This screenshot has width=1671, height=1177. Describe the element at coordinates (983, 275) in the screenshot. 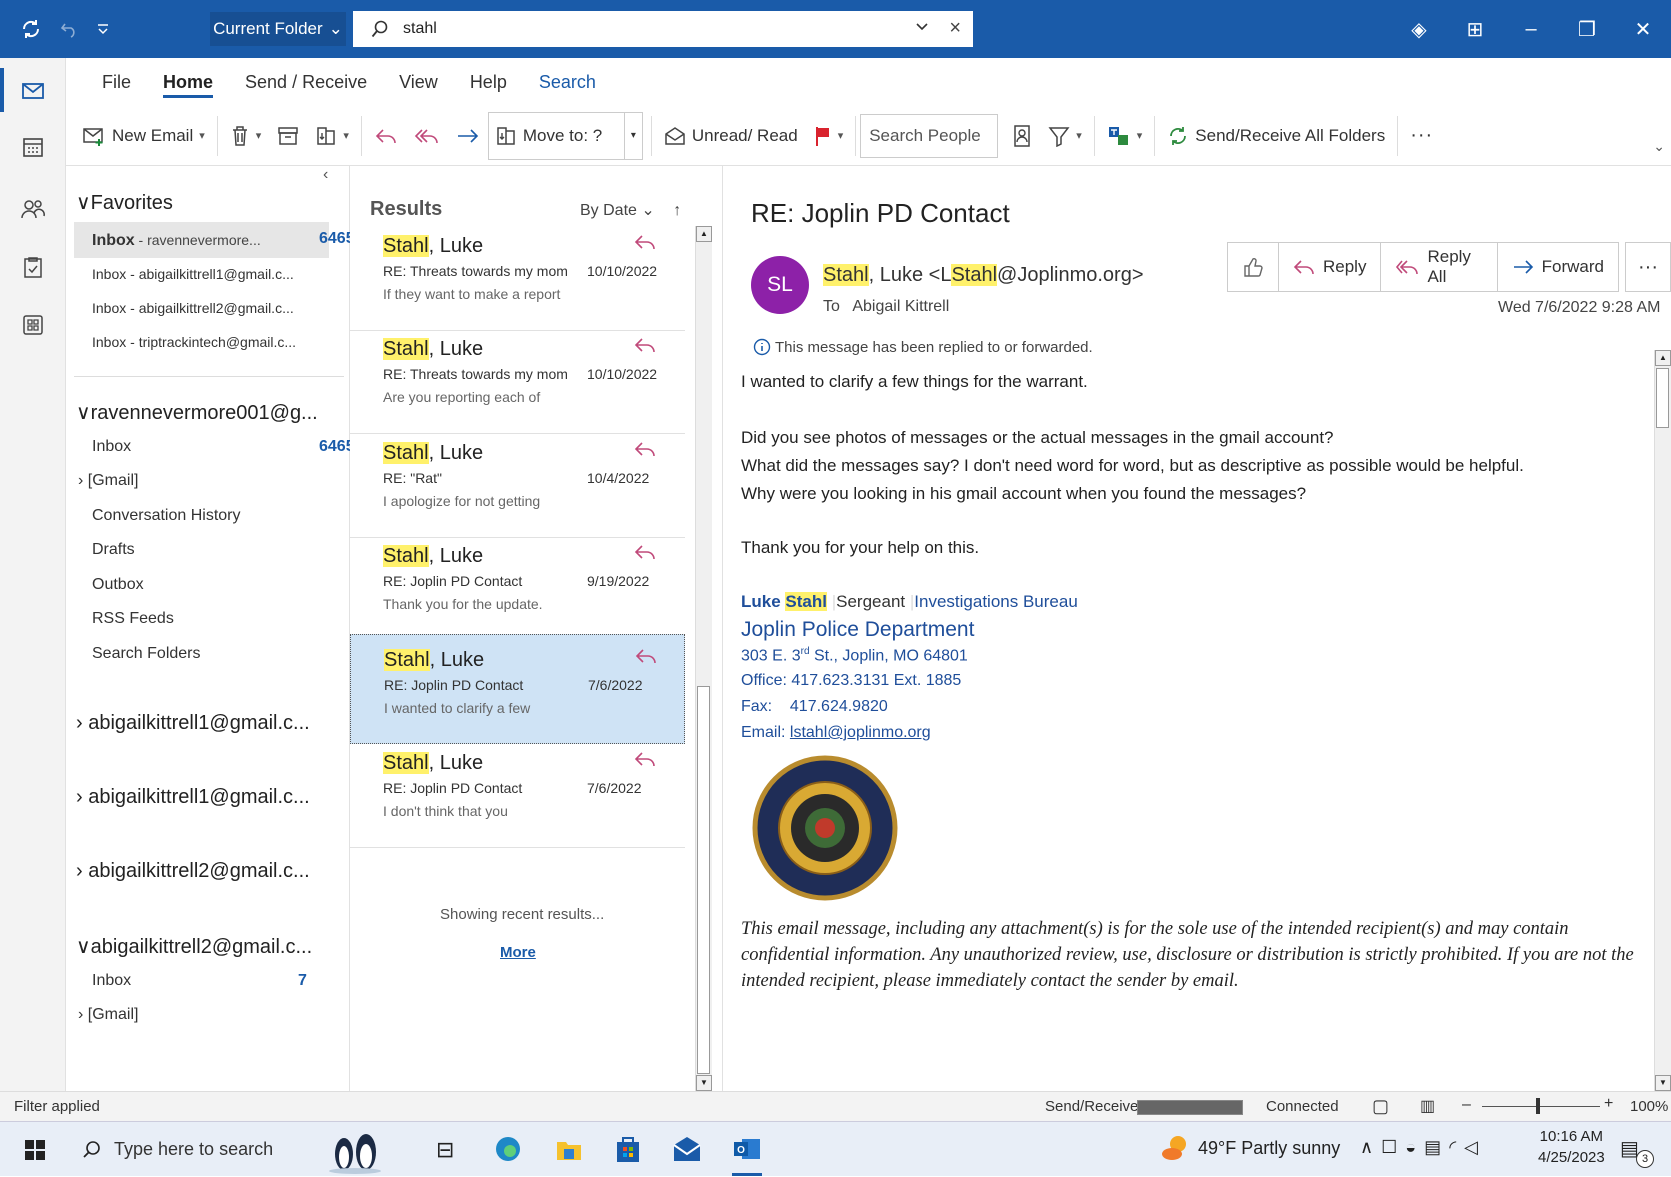

I see `sender: Stahl, Luke <LStahl@Joplinmo.org>` at that location.